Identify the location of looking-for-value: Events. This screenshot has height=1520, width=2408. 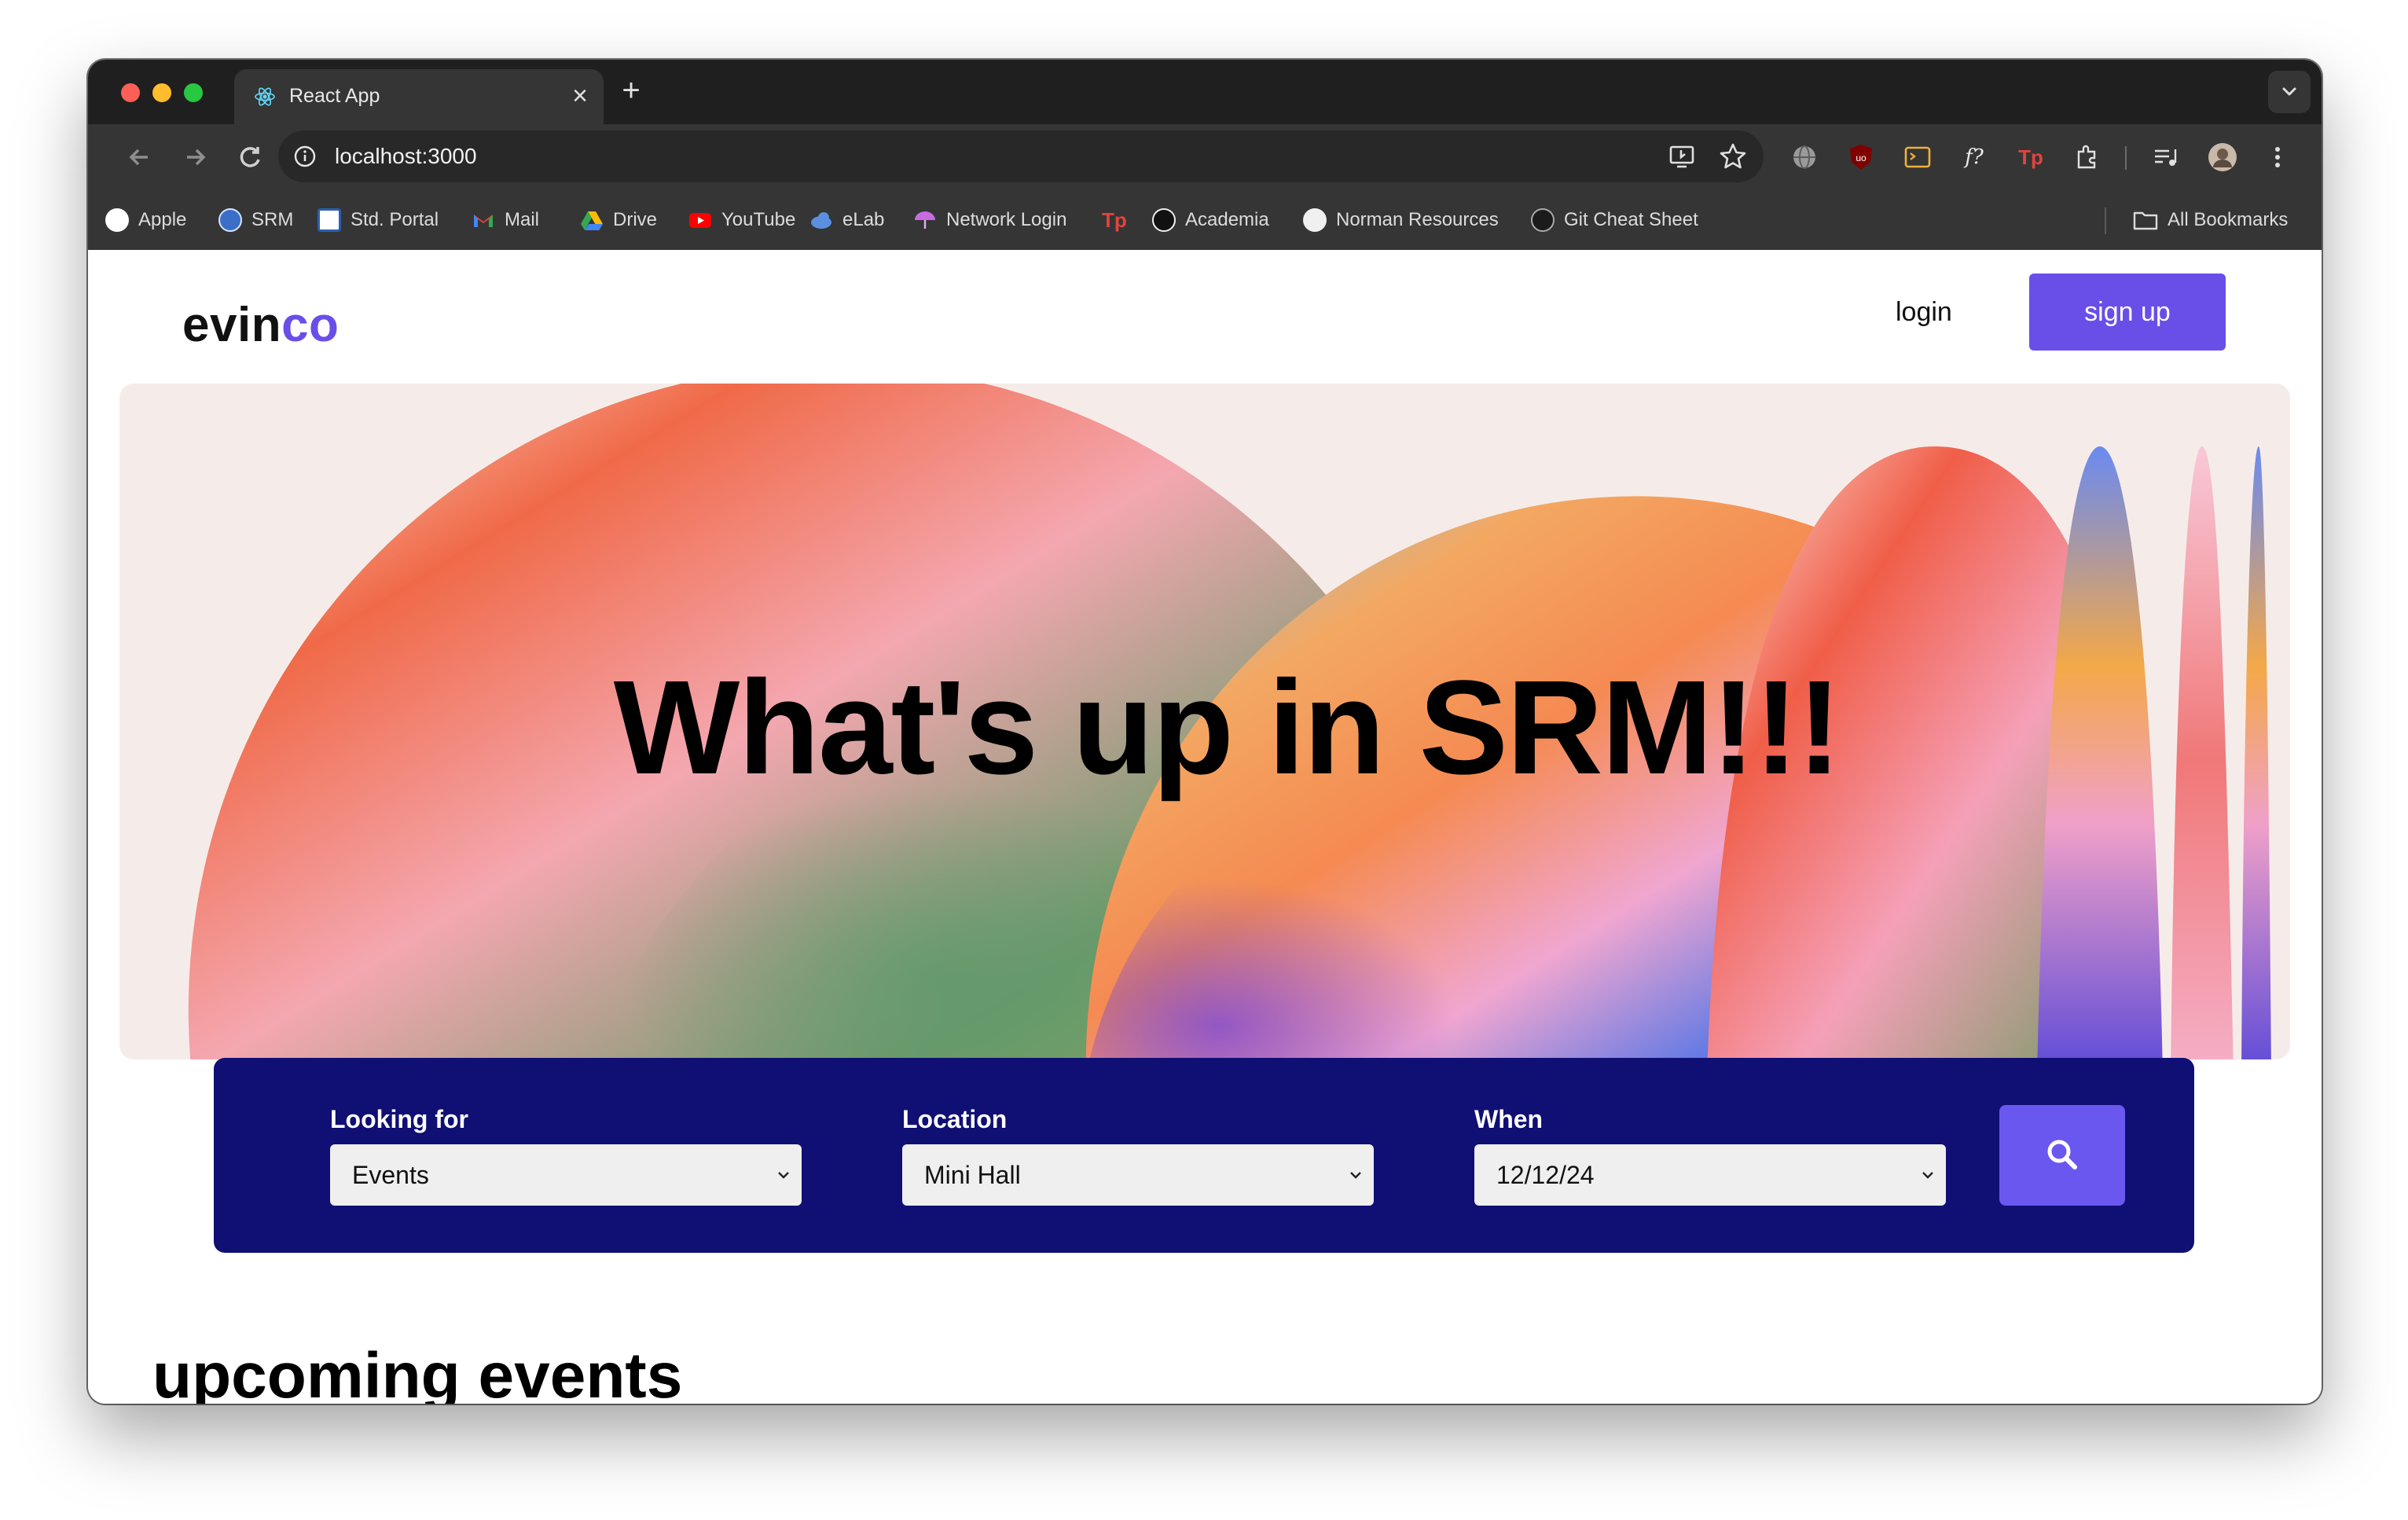
(391, 1174).